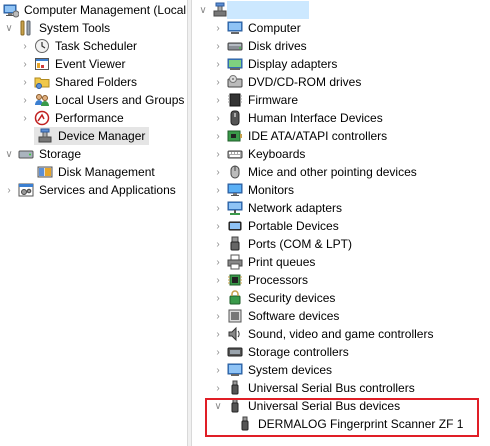 Image resolution: width=490 pixels, height=446 pixels. Describe the element at coordinates (278, 280) in the screenshot. I see `tree-label: Processors` at that location.